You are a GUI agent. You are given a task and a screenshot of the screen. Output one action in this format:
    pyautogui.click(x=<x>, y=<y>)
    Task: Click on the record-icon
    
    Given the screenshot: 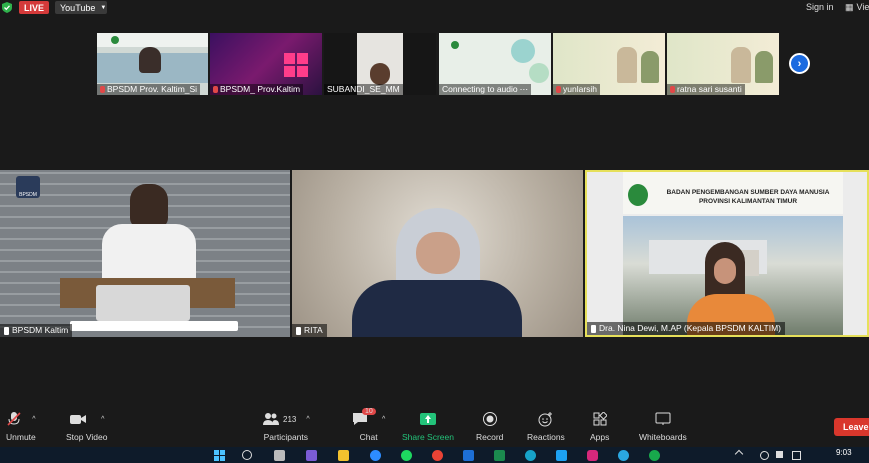 What is the action you would take?
    pyautogui.click(x=489, y=419)
    